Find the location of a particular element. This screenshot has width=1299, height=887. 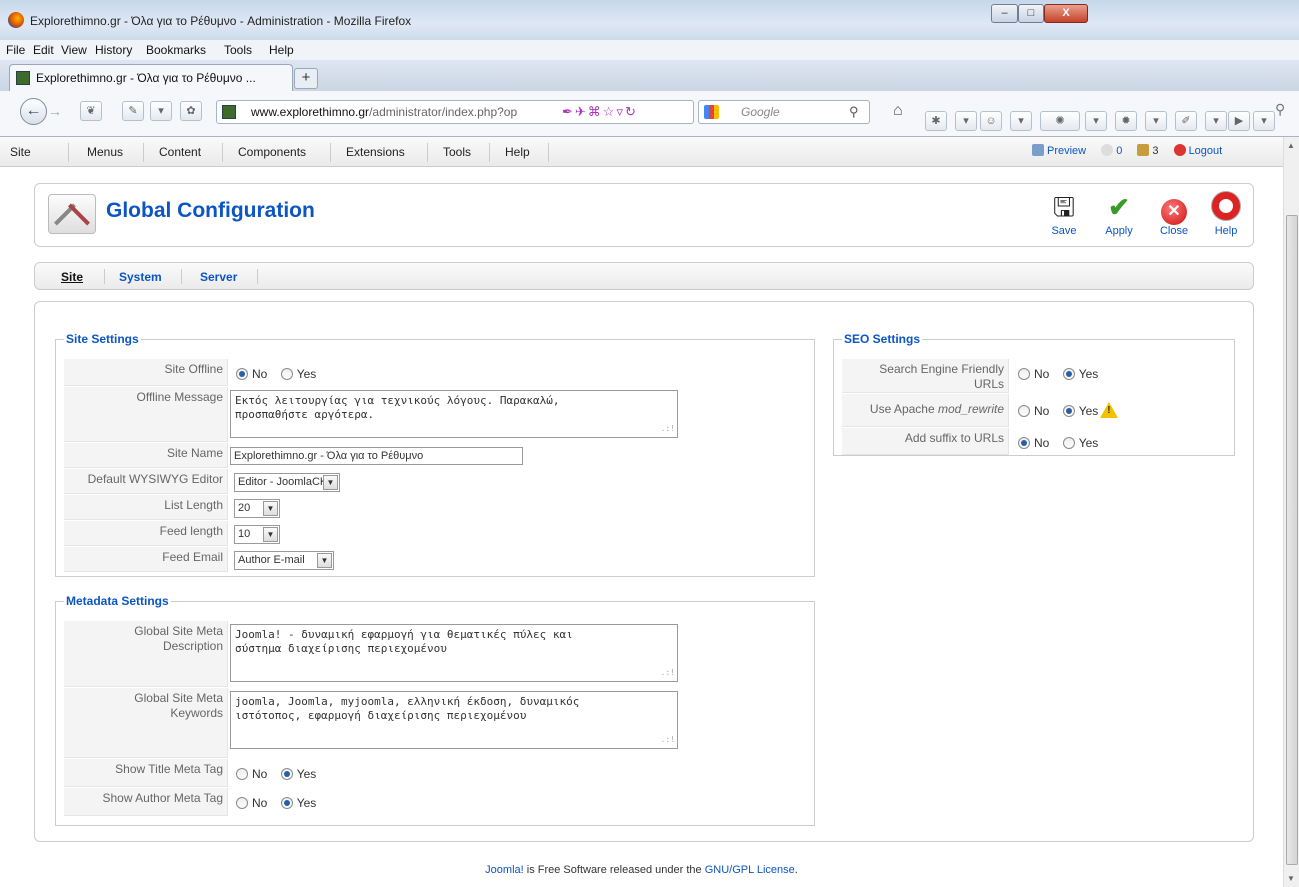

checkmark-icon: ✔ is located at coordinates (1119, 207).